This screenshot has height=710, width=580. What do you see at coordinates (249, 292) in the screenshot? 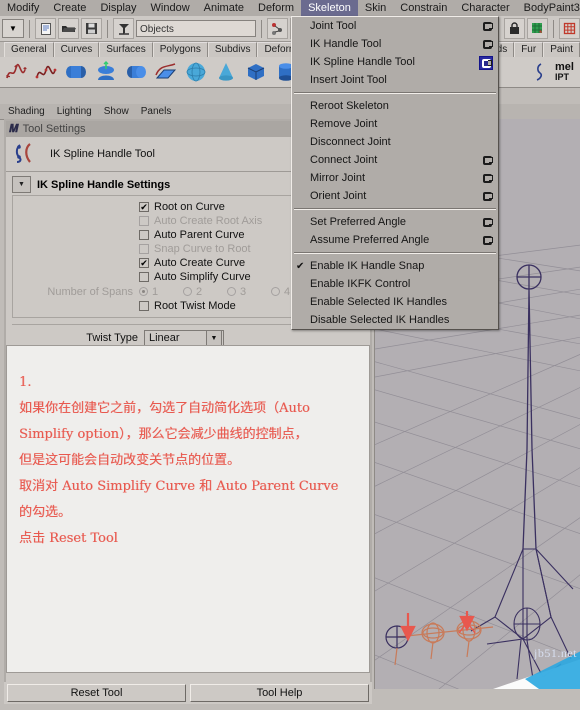
I see `spans-option-3: 3` at bounding box center [249, 292].